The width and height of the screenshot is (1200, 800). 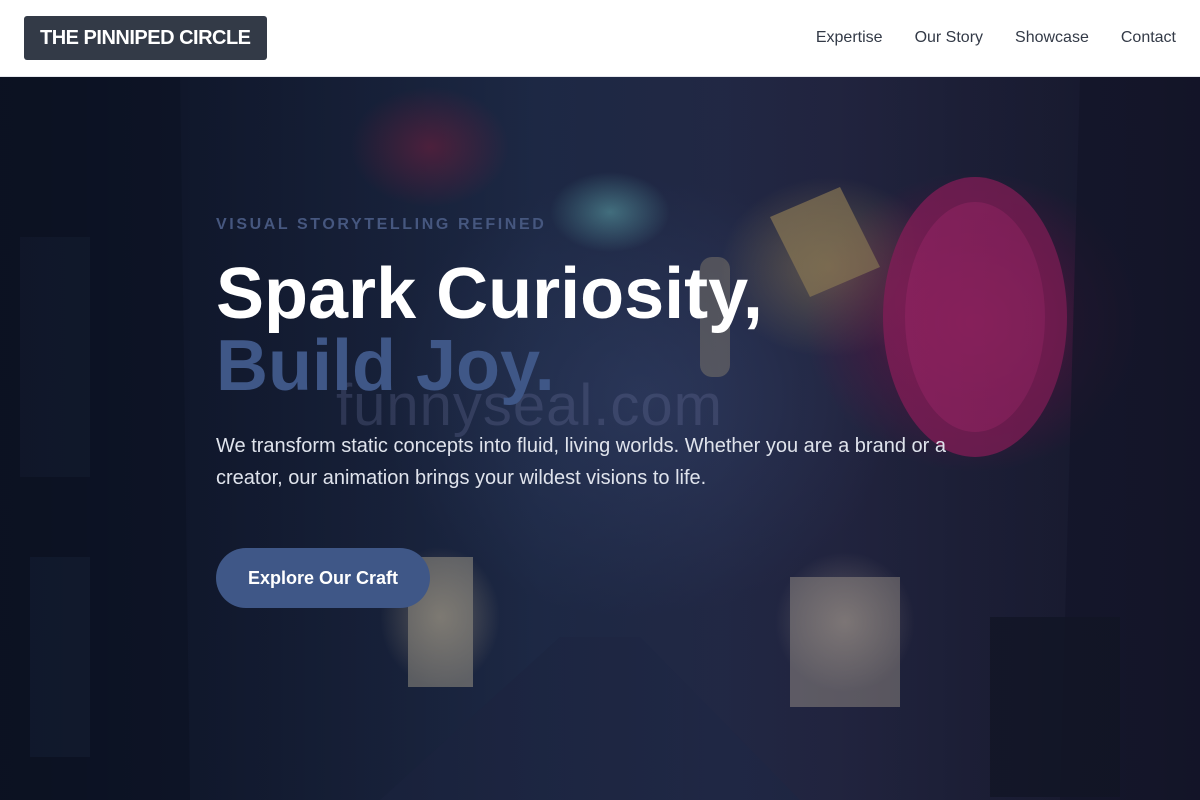 What do you see at coordinates (489, 294) in the screenshot?
I see `headline-line-1: Spark Curiosity,` at bounding box center [489, 294].